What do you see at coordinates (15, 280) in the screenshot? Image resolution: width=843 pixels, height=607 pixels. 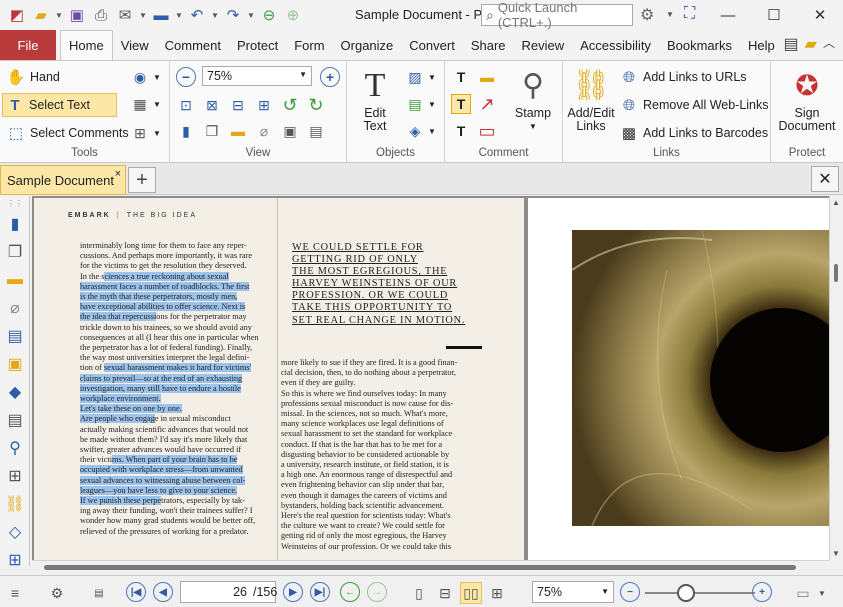 I see `comments-list-icon: ▬` at bounding box center [15, 280].